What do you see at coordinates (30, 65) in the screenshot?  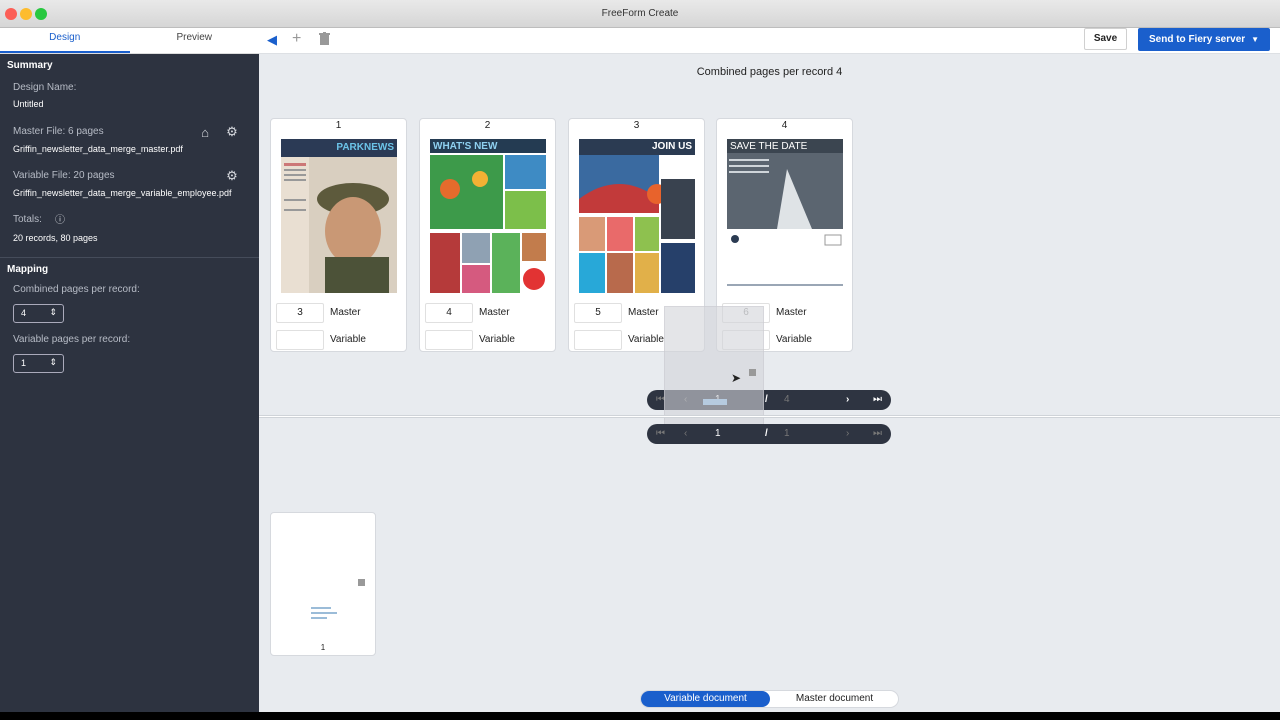 I see `summary-heading: Summary` at bounding box center [30, 65].